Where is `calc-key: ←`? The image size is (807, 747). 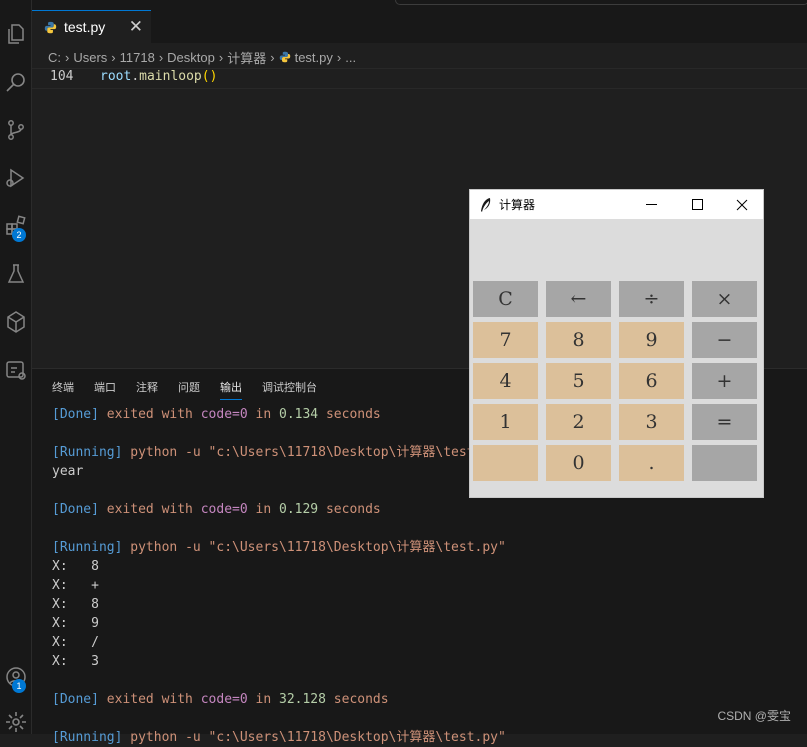
calc-key: ← is located at coordinates (578, 299).